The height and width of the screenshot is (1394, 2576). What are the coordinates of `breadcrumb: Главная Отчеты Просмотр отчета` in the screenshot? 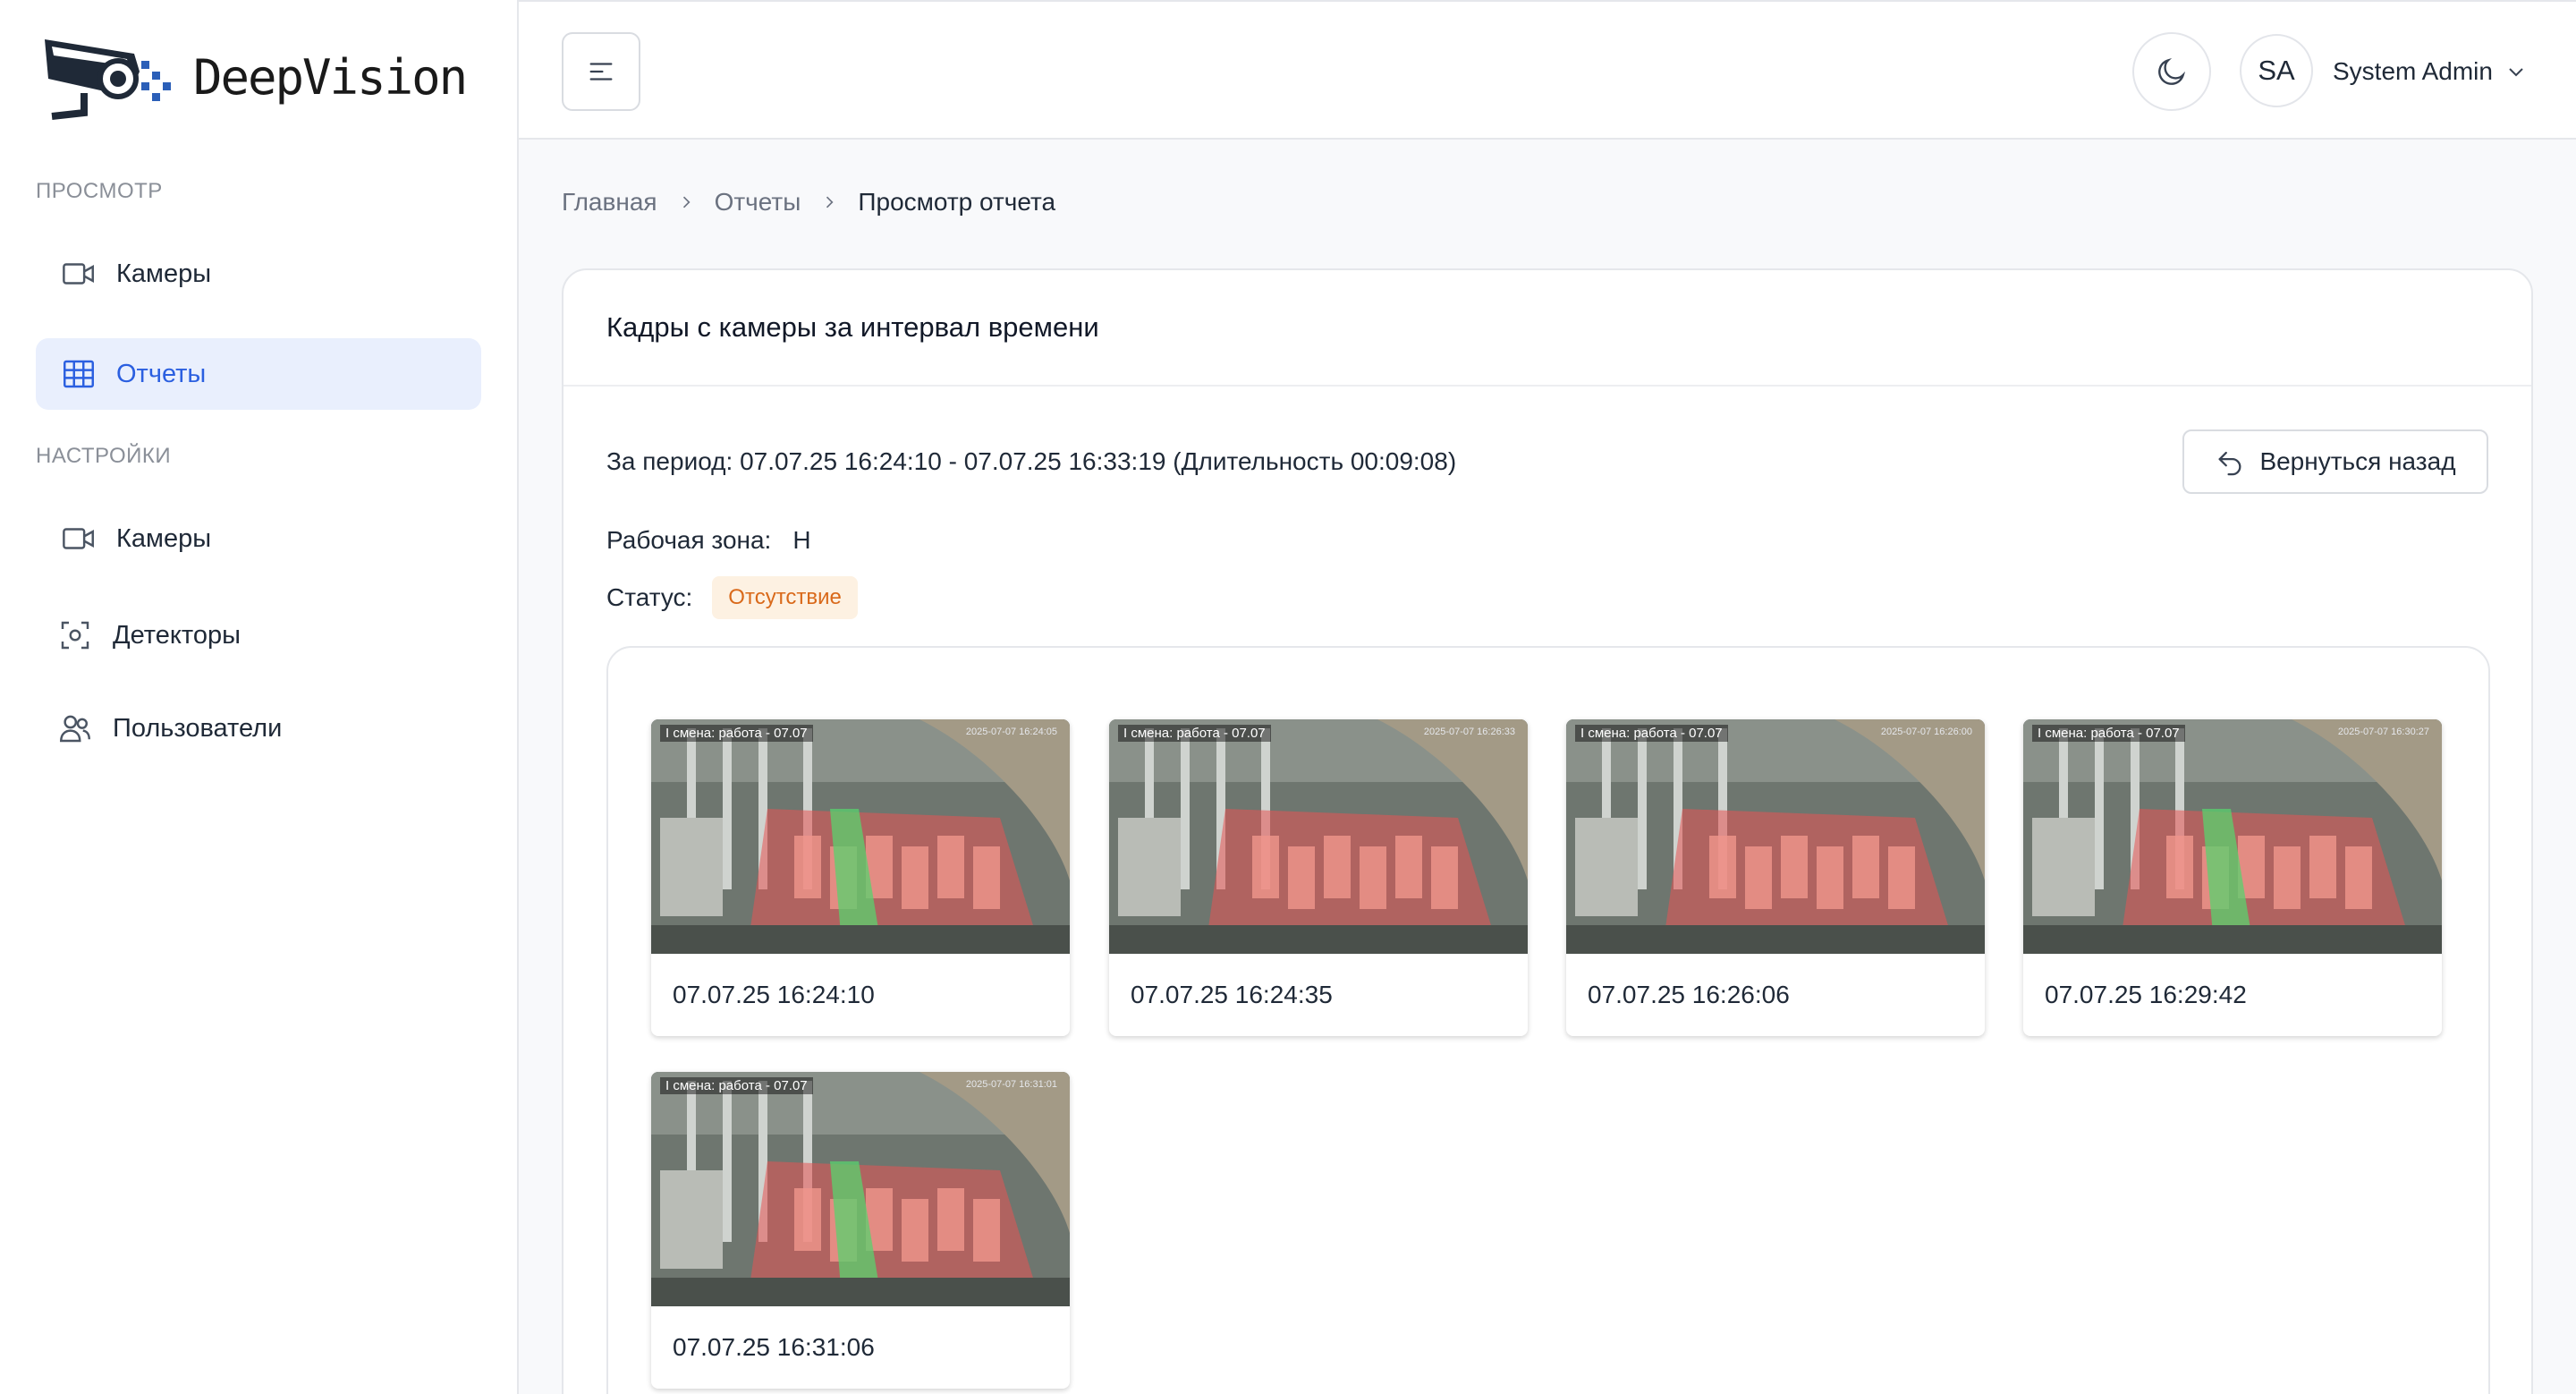 It's located at (808, 203).